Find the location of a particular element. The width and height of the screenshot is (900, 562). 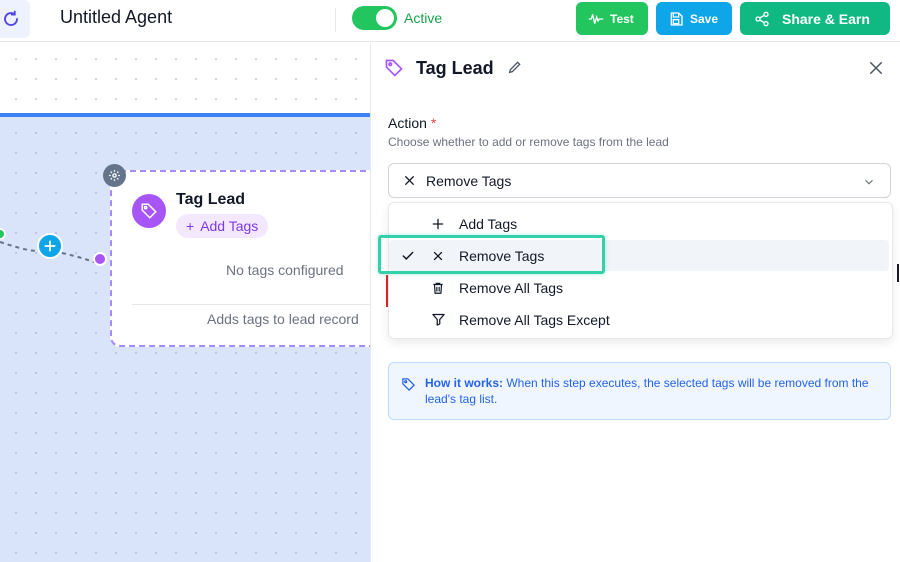

text-cursor is located at coordinates (898, 273).